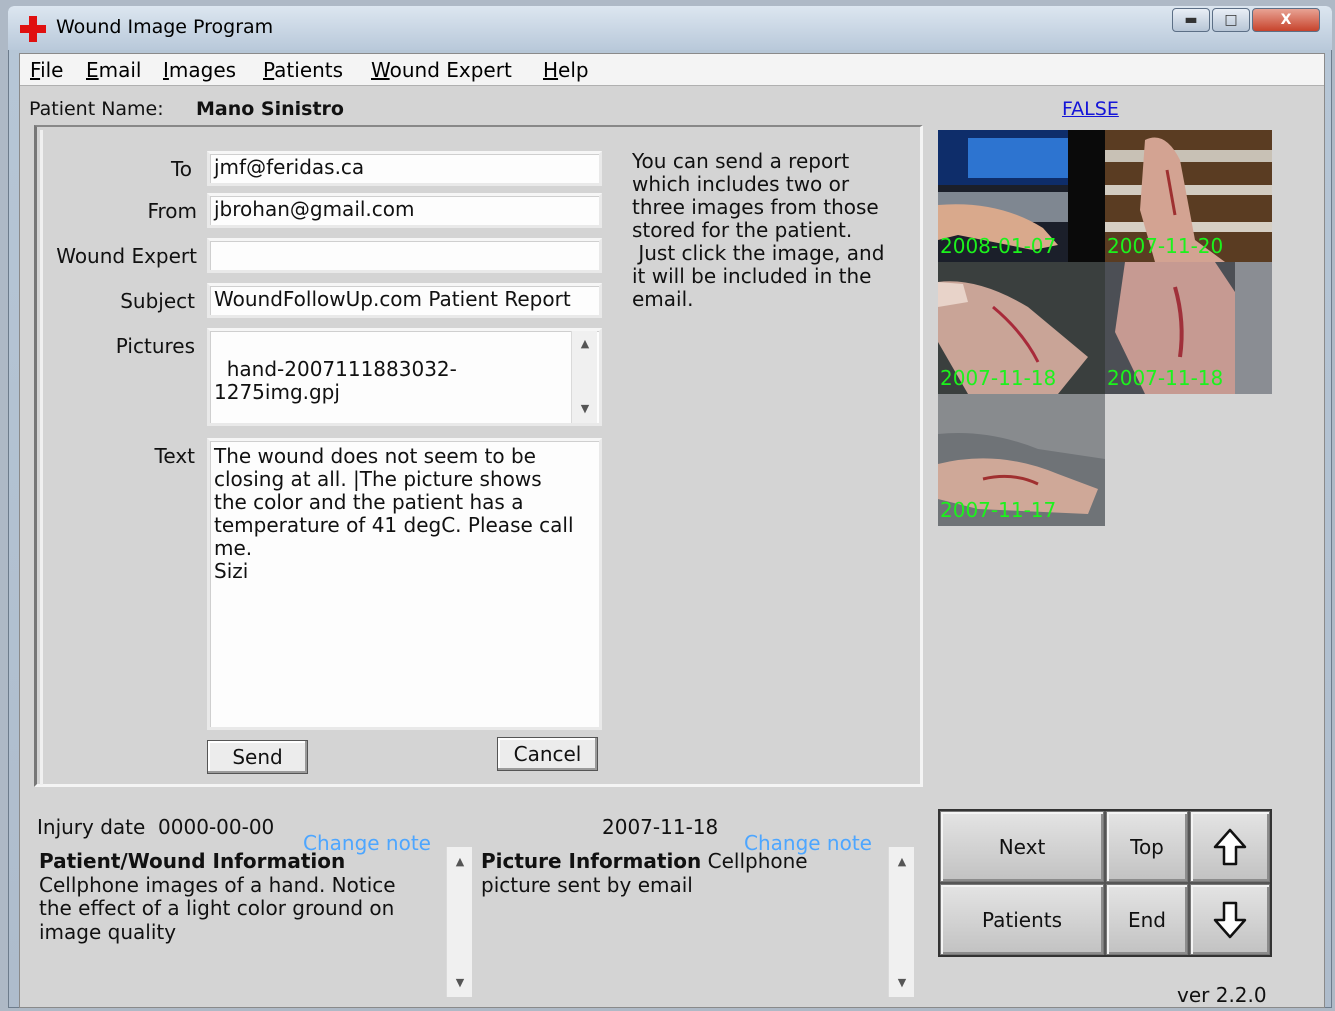 This screenshot has width=1335, height=1011. I want to click on from-field: jbrohan@gmail.com, so click(404, 210).